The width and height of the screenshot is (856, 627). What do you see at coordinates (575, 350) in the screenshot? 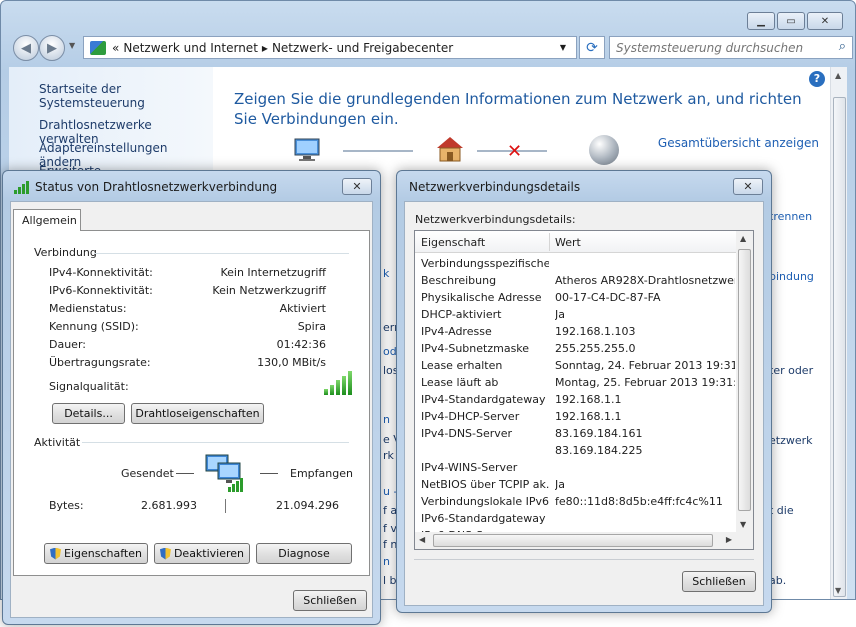
I see `table-row: IPv4-Subnetzmaske 255.255.255.0` at bounding box center [575, 350].